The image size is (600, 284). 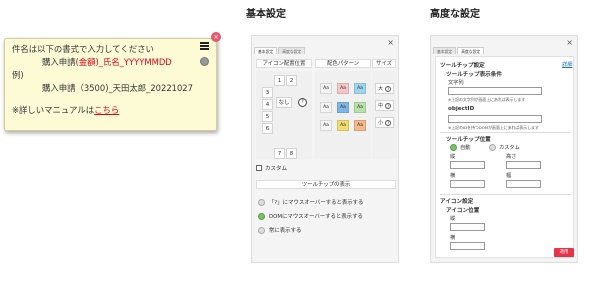 I want to click on radio-always, so click(x=261, y=230).